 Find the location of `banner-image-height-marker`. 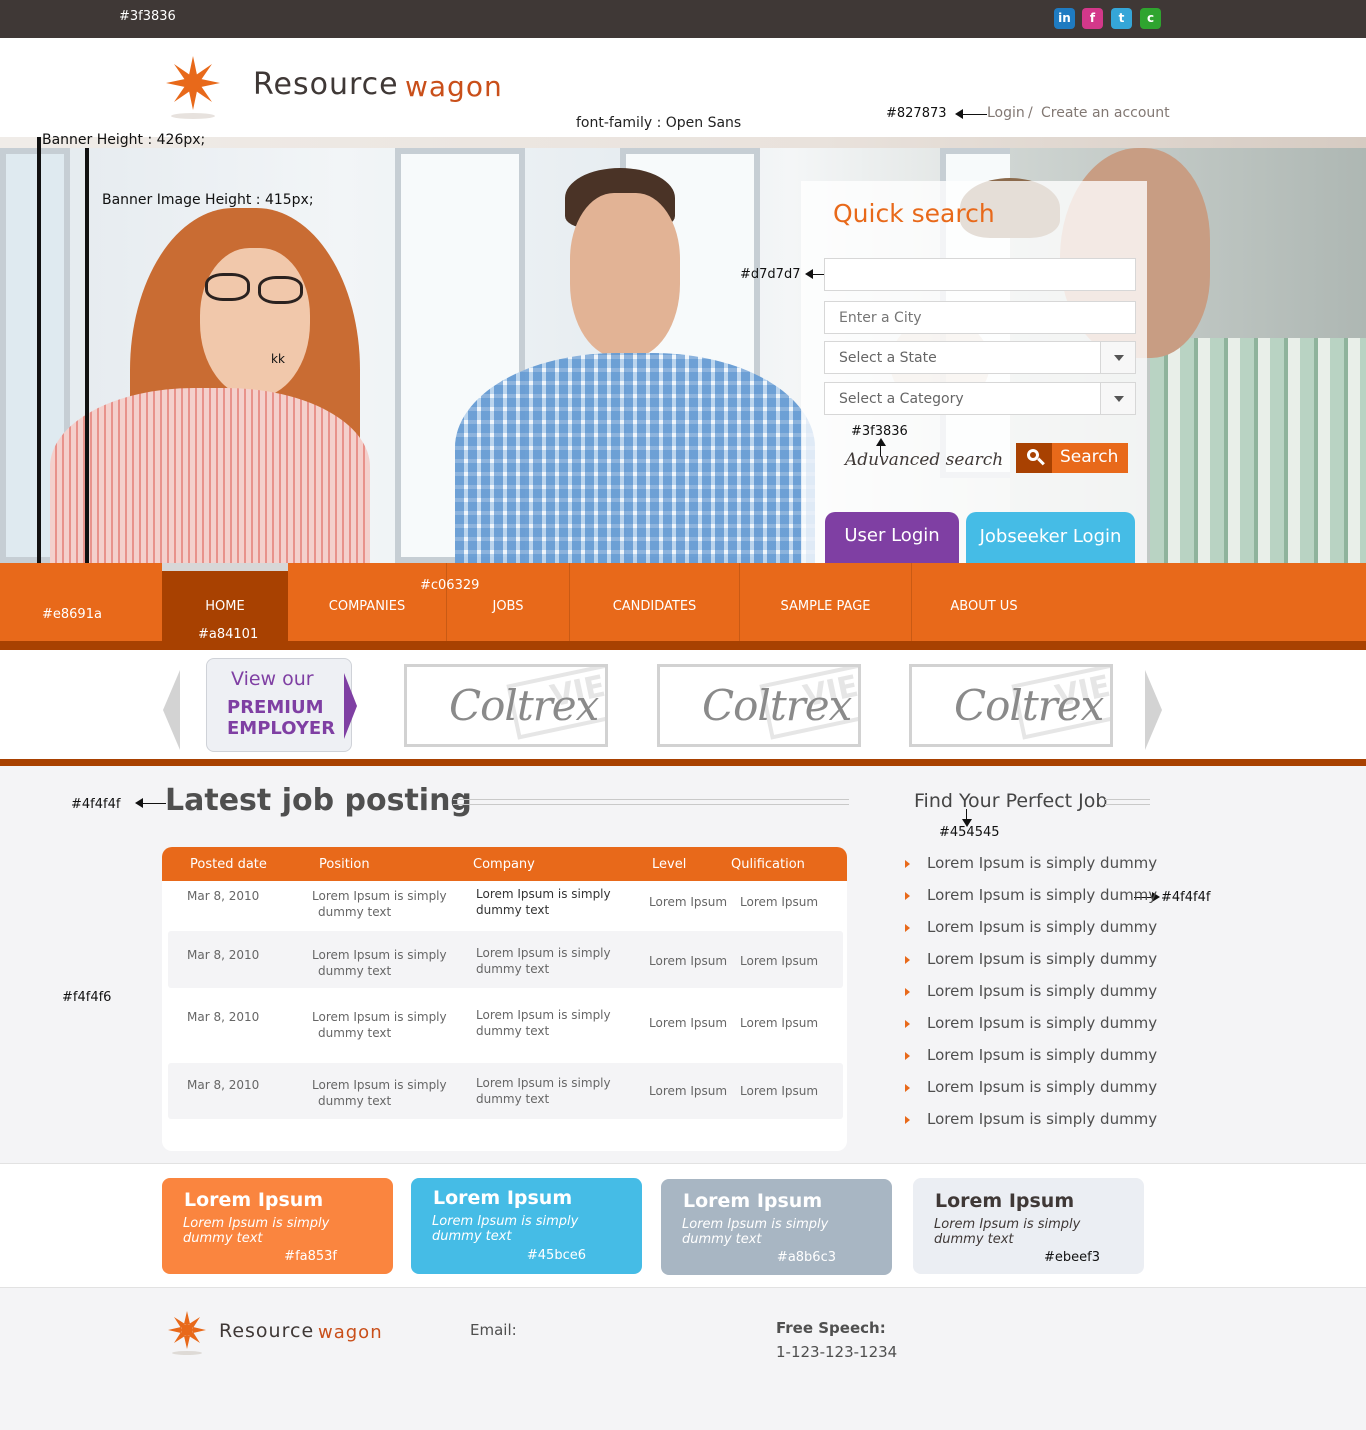

banner-image-height-marker is located at coordinates (87, 355).